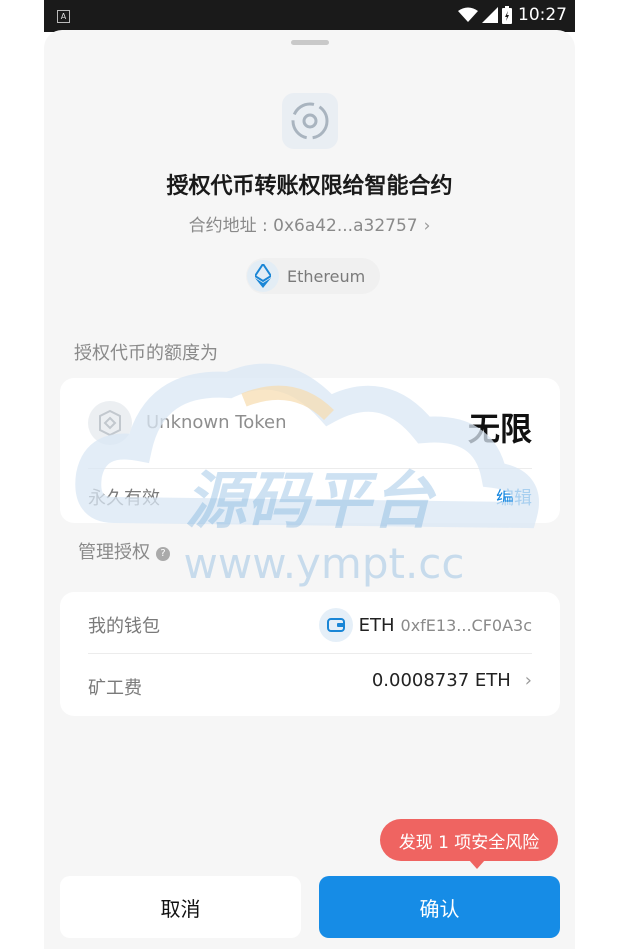  I want to click on token-icon, so click(110, 423).